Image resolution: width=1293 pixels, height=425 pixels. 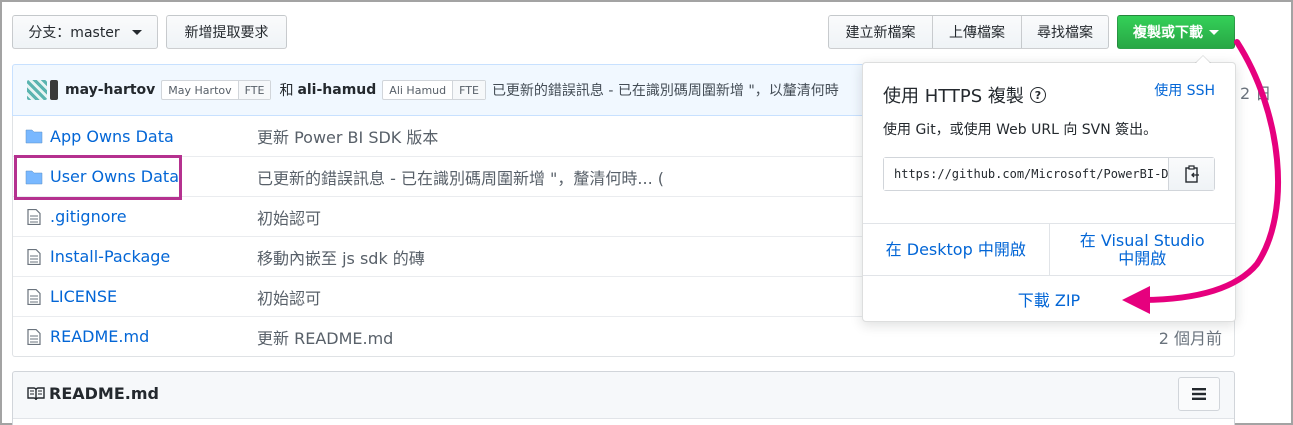 I want to click on clone-download-label: 複製或下載, so click(x=1168, y=33).